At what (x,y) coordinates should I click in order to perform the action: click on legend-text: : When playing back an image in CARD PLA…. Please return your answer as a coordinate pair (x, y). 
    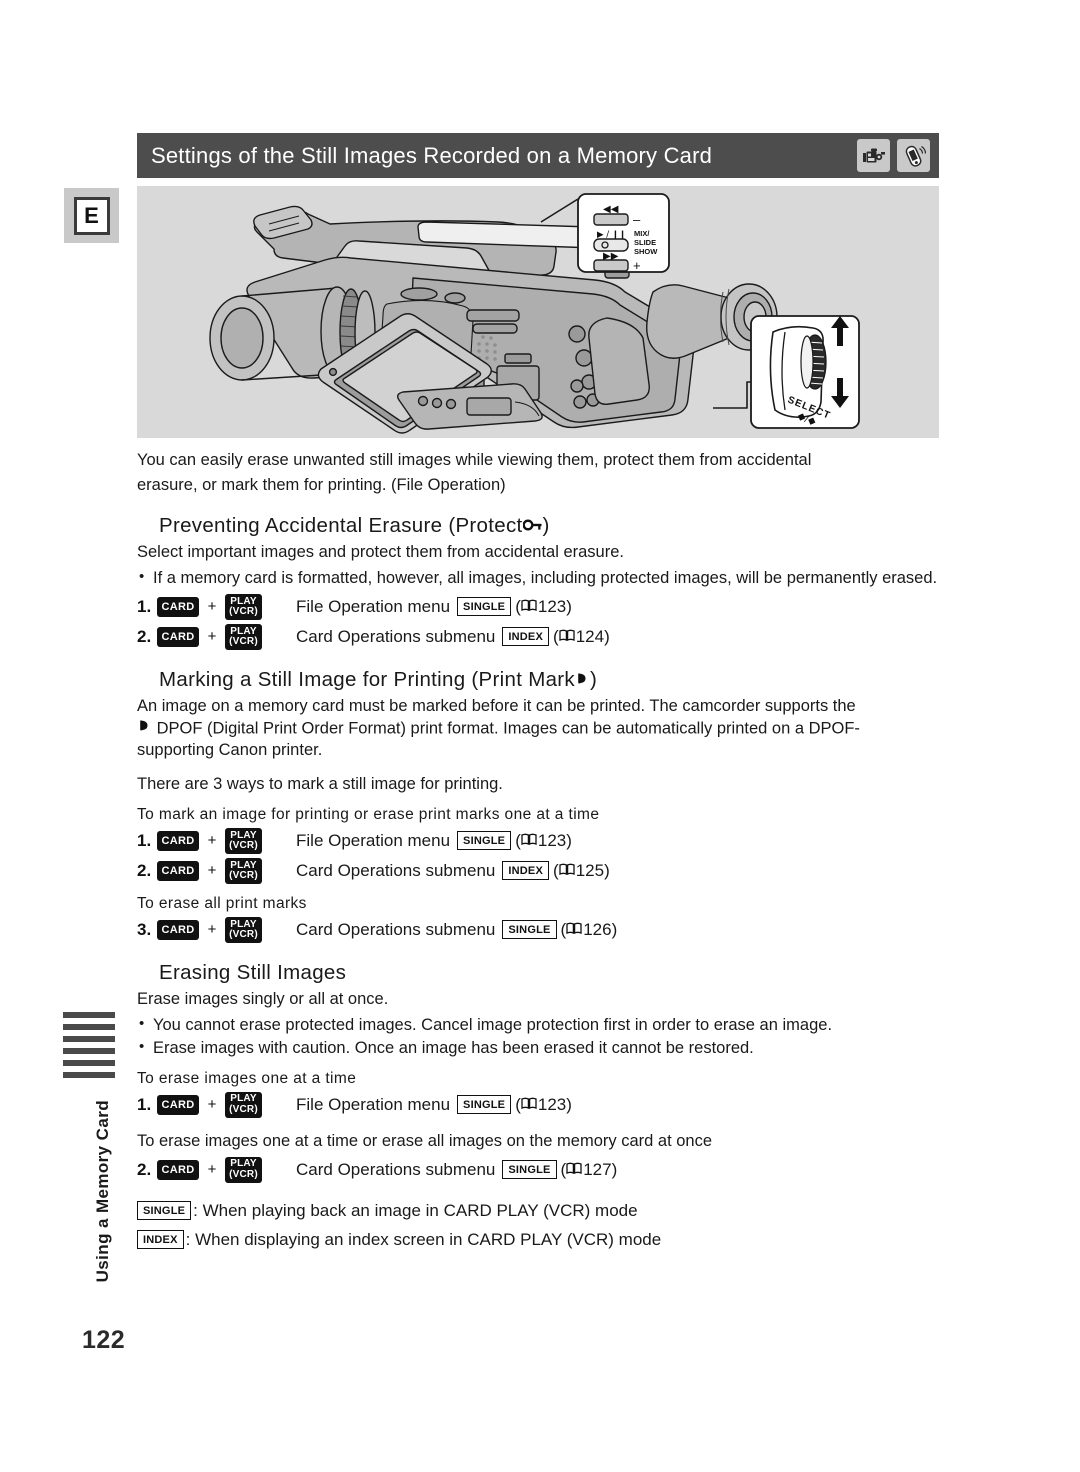
    Looking at the image, I should click on (415, 1210).